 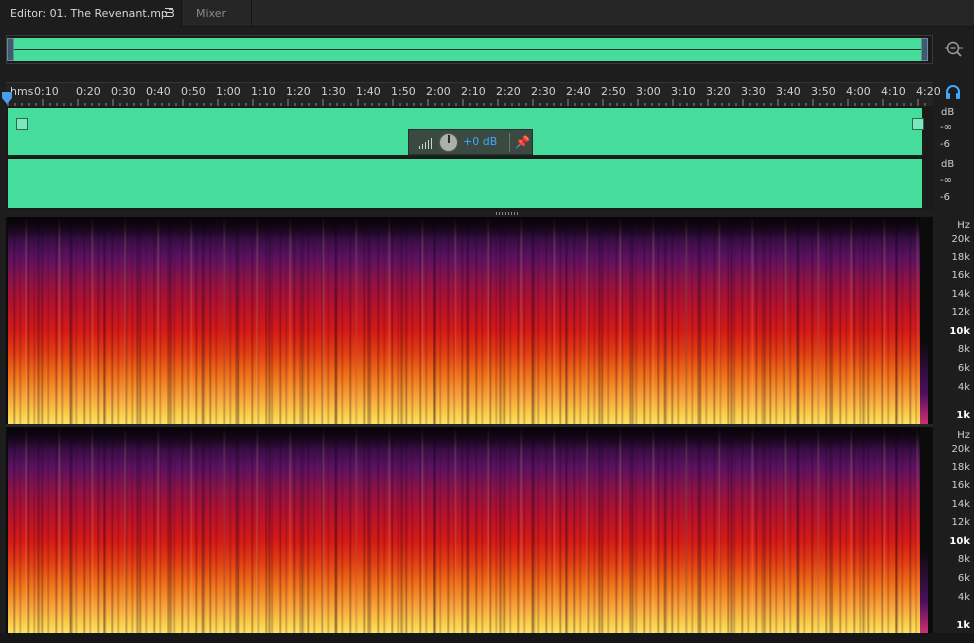 I want to click on ruler-time-label: 0:10, so click(x=46, y=91).